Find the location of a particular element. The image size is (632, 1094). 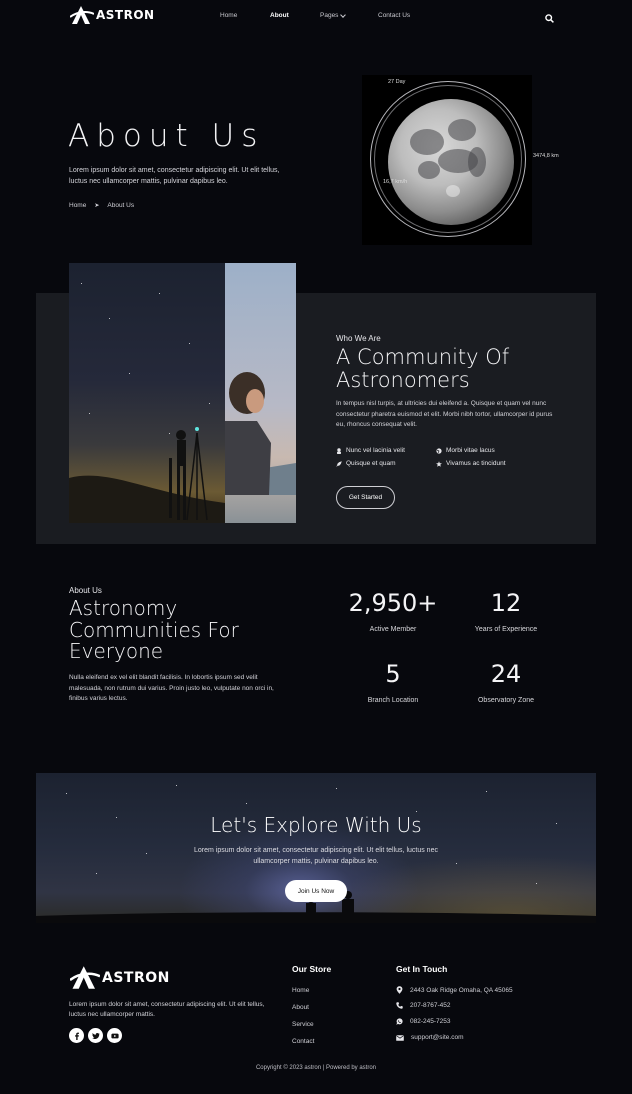

photo-stargazer is located at coordinates (147, 393).